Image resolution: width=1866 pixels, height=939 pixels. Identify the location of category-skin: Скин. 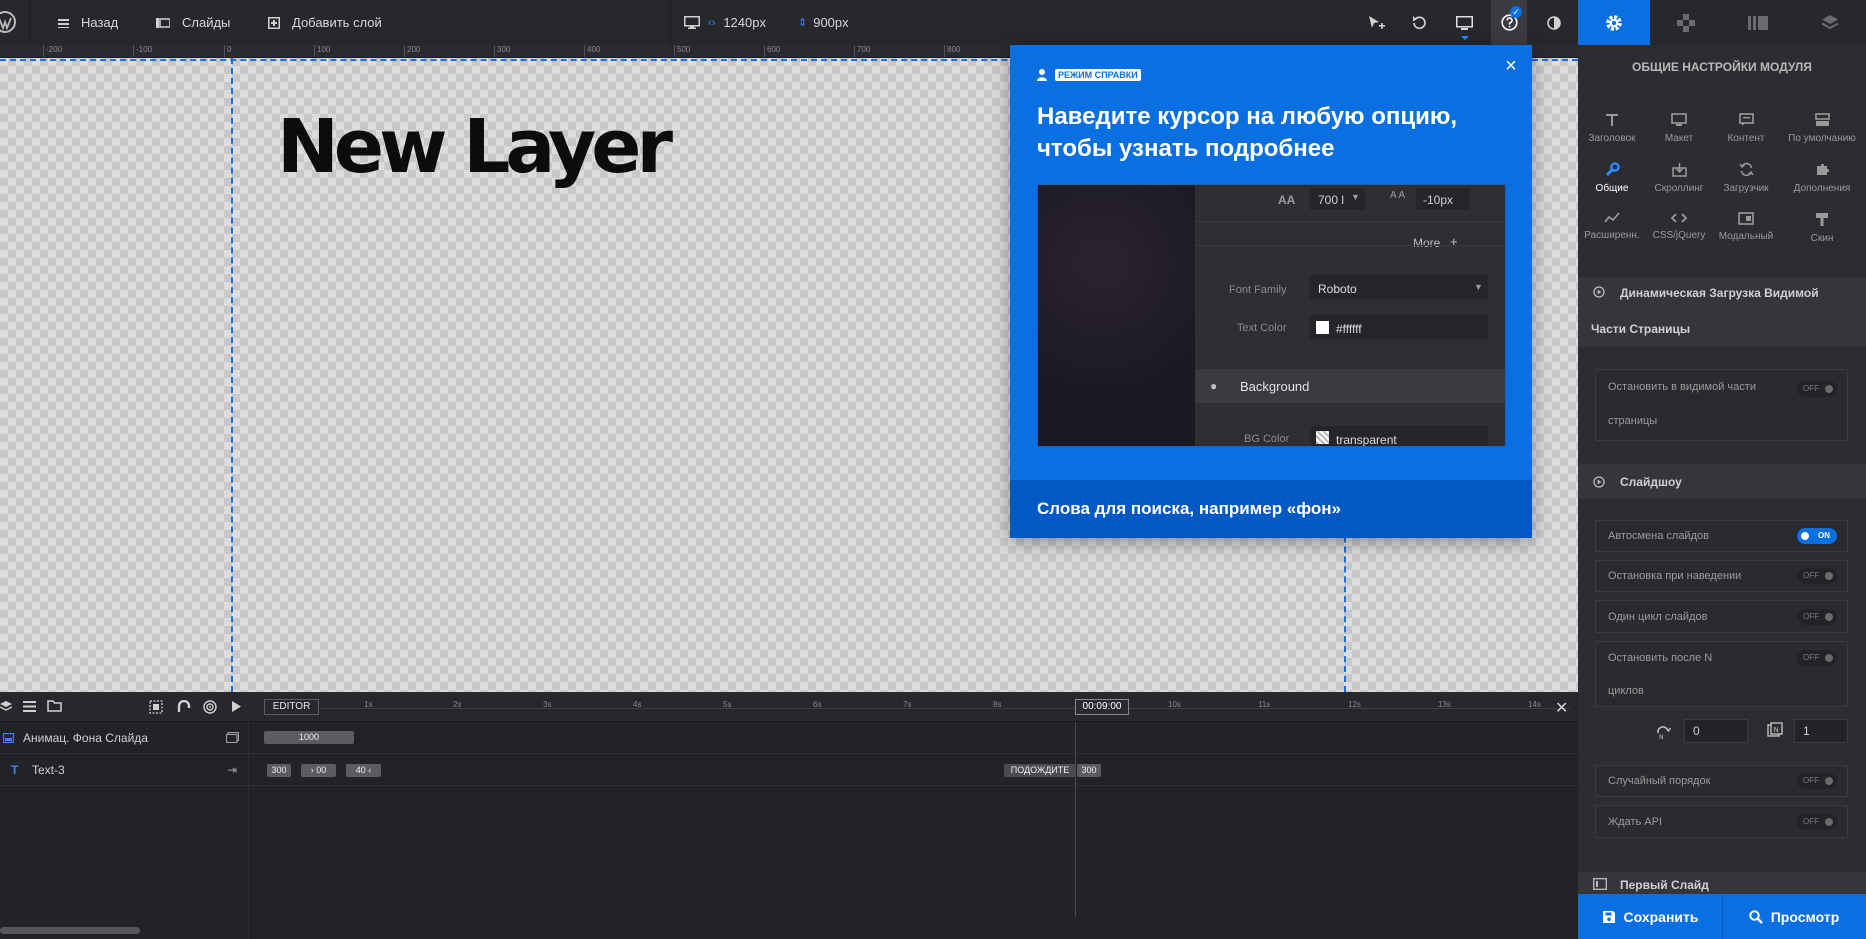
(1822, 228).